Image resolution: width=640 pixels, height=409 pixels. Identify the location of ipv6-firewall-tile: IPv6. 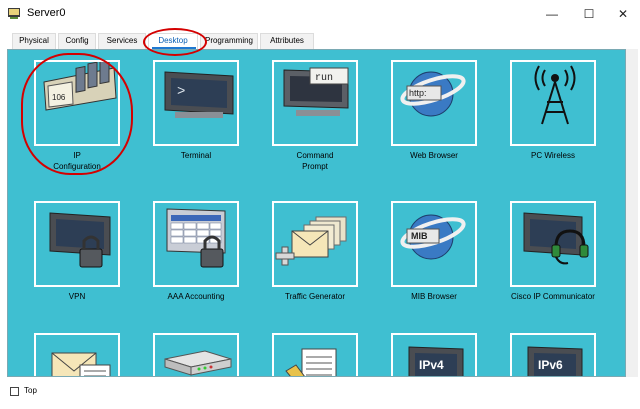
(553, 354).